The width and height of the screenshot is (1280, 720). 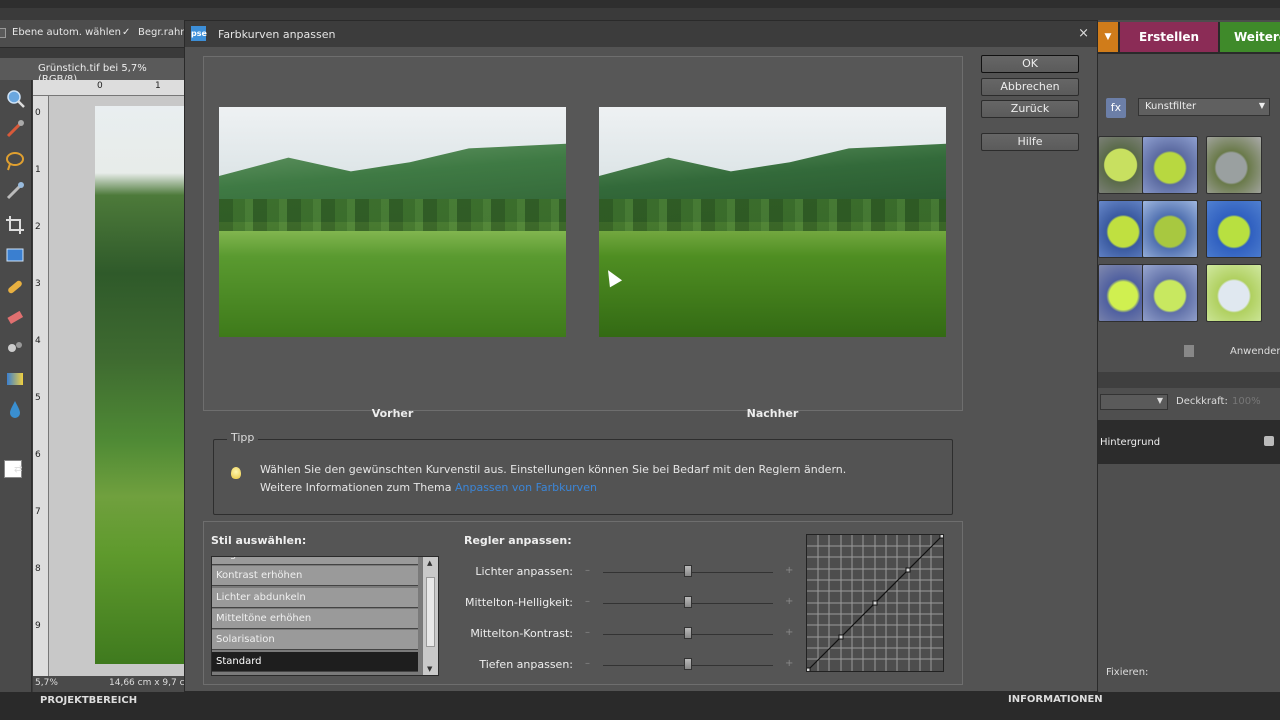 I want to click on blend-mode-select: ▼, so click(x=1134, y=402).